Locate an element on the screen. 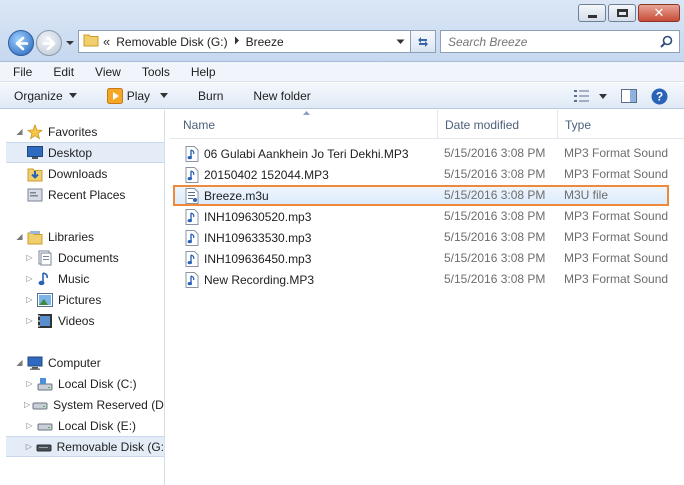 The height and width of the screenshot is (485, 684). maximize-button is located at coordinates (622, 13).